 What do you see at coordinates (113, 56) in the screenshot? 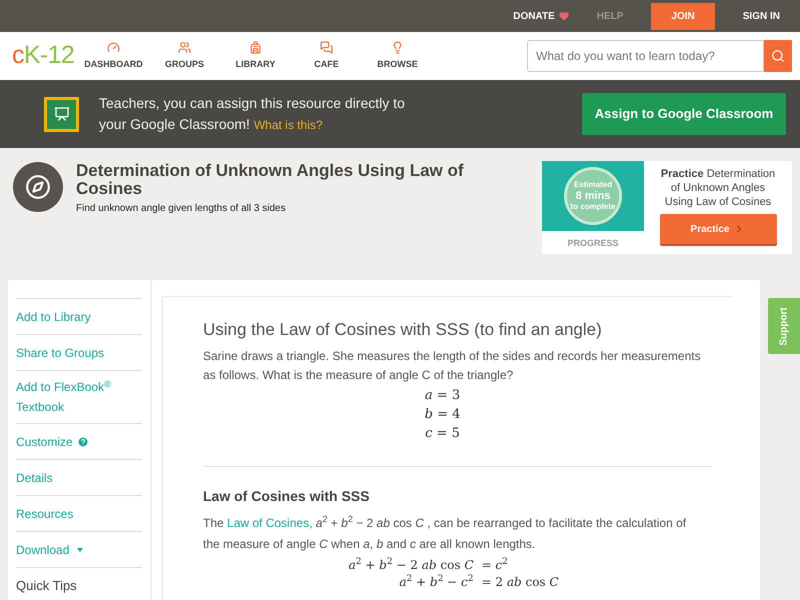
I see `nav-item: DASHBOARD` at bounding box center [113, 56].